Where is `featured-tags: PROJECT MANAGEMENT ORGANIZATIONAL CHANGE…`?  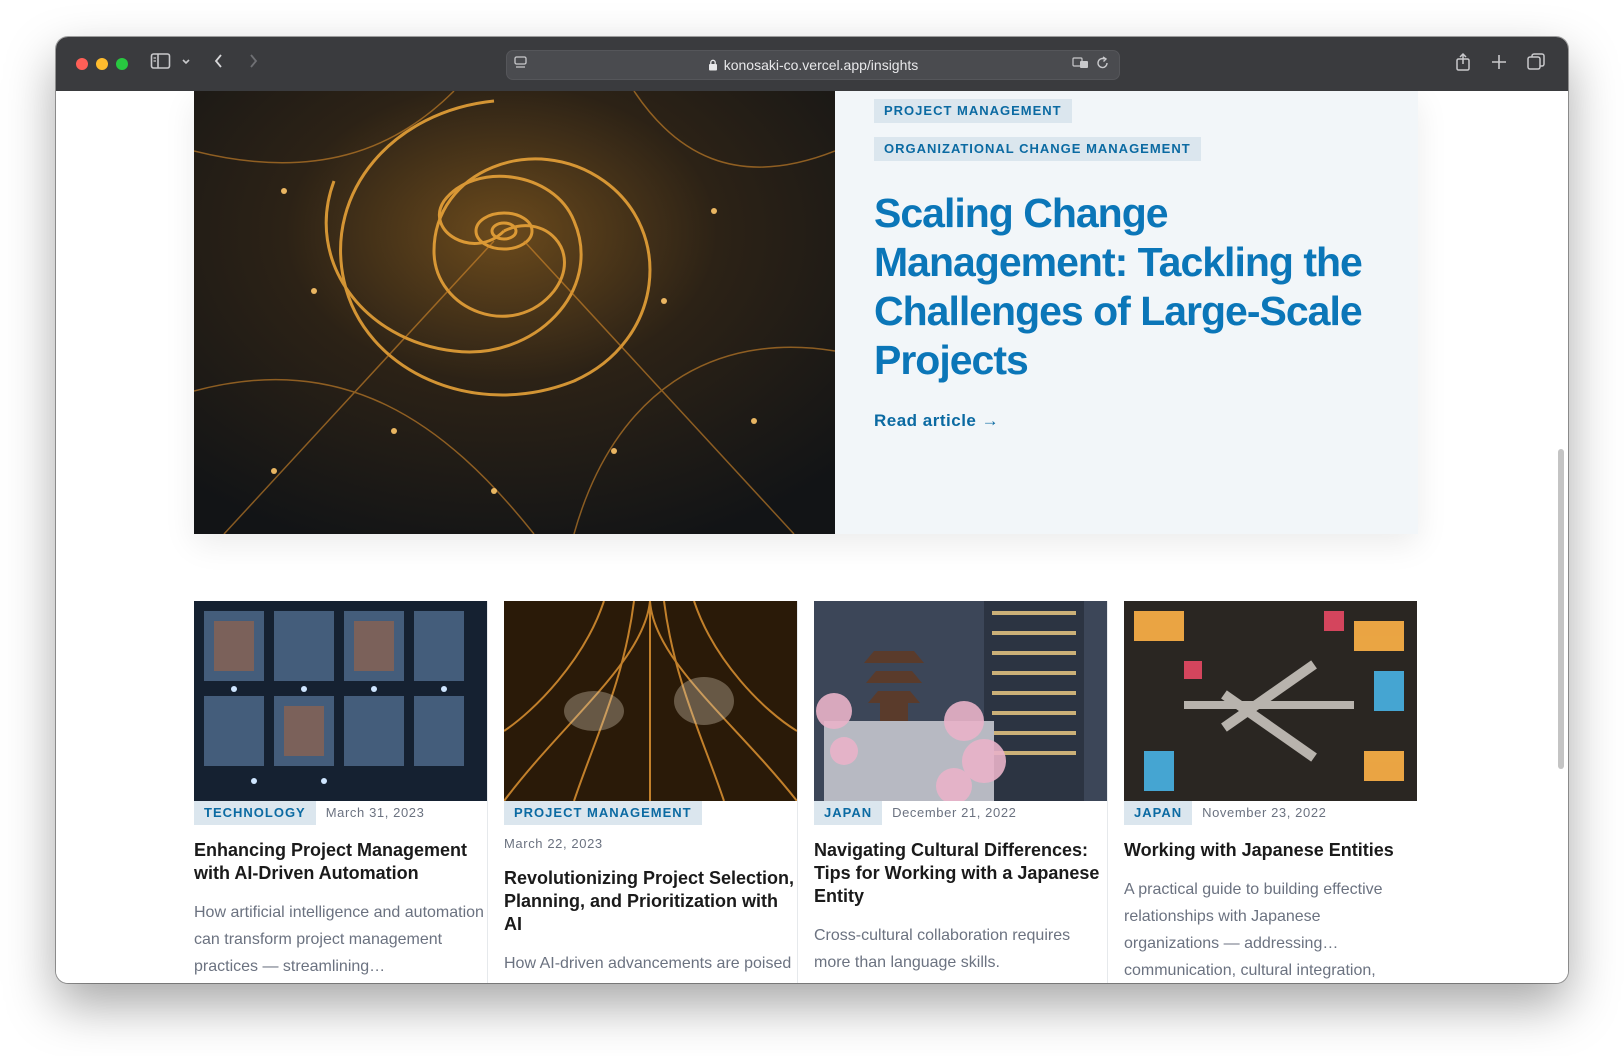
featured-tags: PROJECT MANAGEMENT ORGANIZATIONAL CHANGE… is located at coordinates (1134, 137).